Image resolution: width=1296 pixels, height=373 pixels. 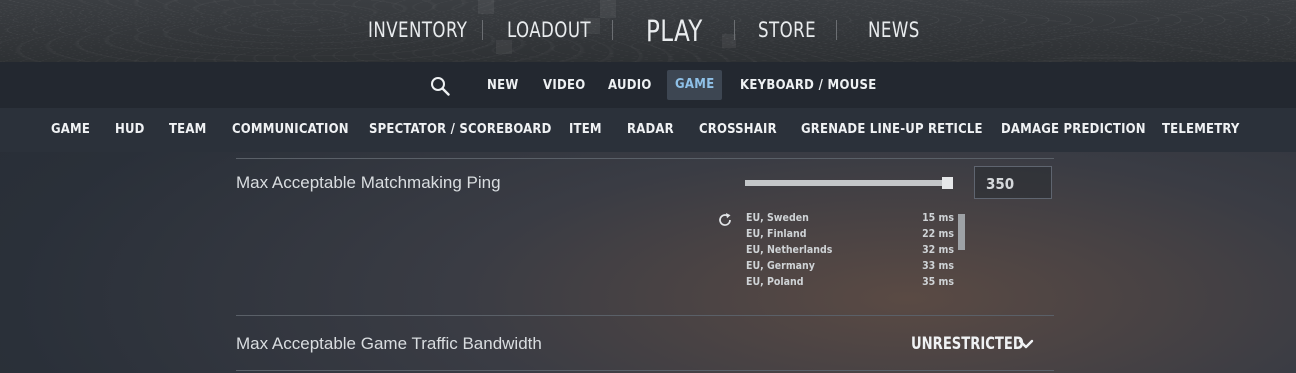 What do you see at coordinates (789, 250) in the screenshot?
I see `server-name: EU, Netherlands` at bounding box center [789, 250].